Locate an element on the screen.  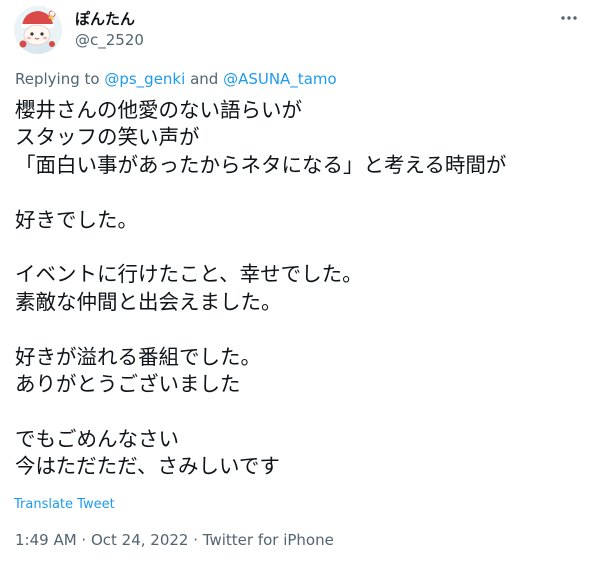
tweet-text-line: 好きが溢れる番組でした。 is located at coordinates (138, 356).